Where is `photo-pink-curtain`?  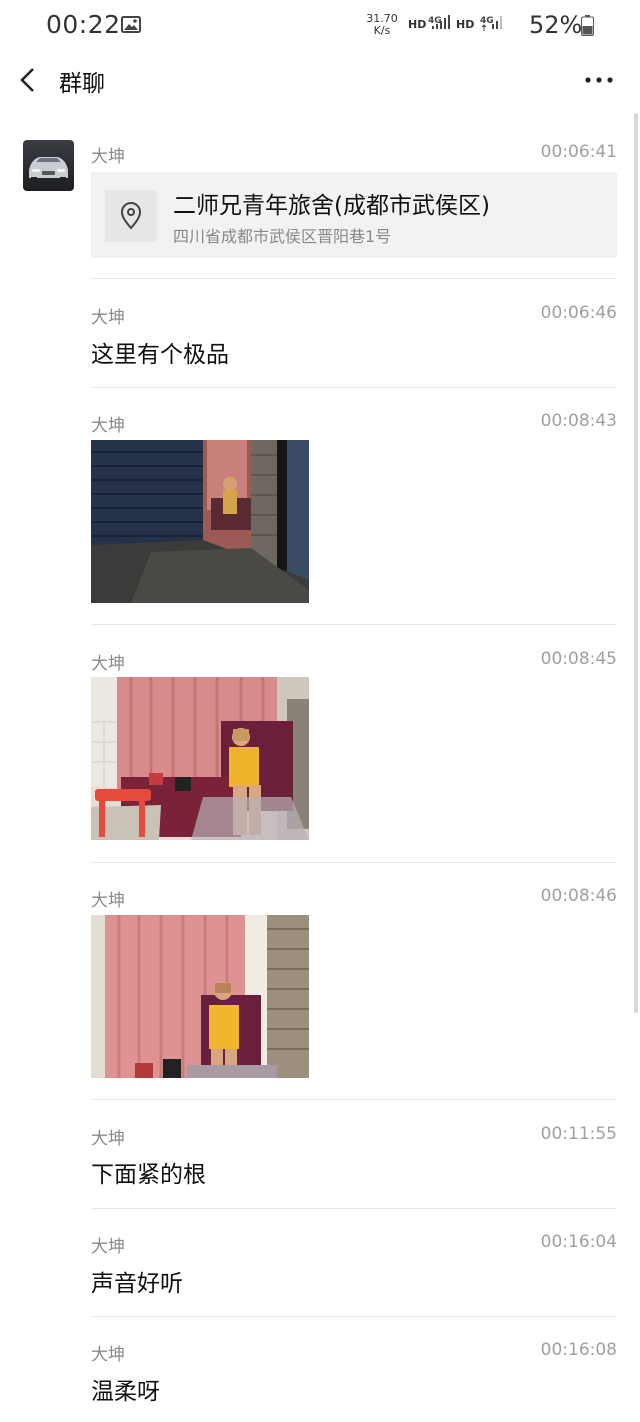 photo-pink-curtain is located at coordinates (200, 996).